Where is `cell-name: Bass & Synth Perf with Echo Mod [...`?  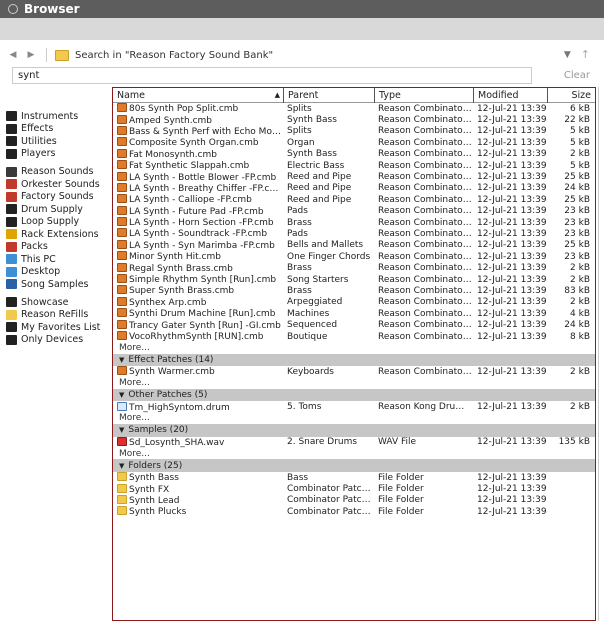 cell-name: Bass & Synth Perf with Echo Mod [... is located at coordinates (198, 131).